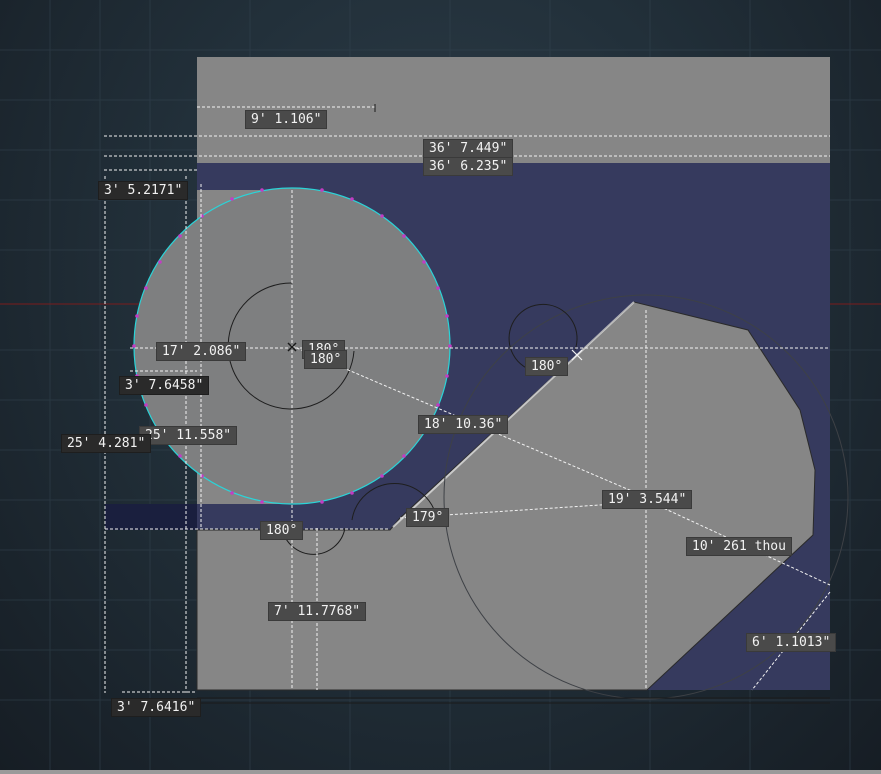 The image size is (881, 774). I want to click on dim-angle-center-b: 180°, so click(326, 359).